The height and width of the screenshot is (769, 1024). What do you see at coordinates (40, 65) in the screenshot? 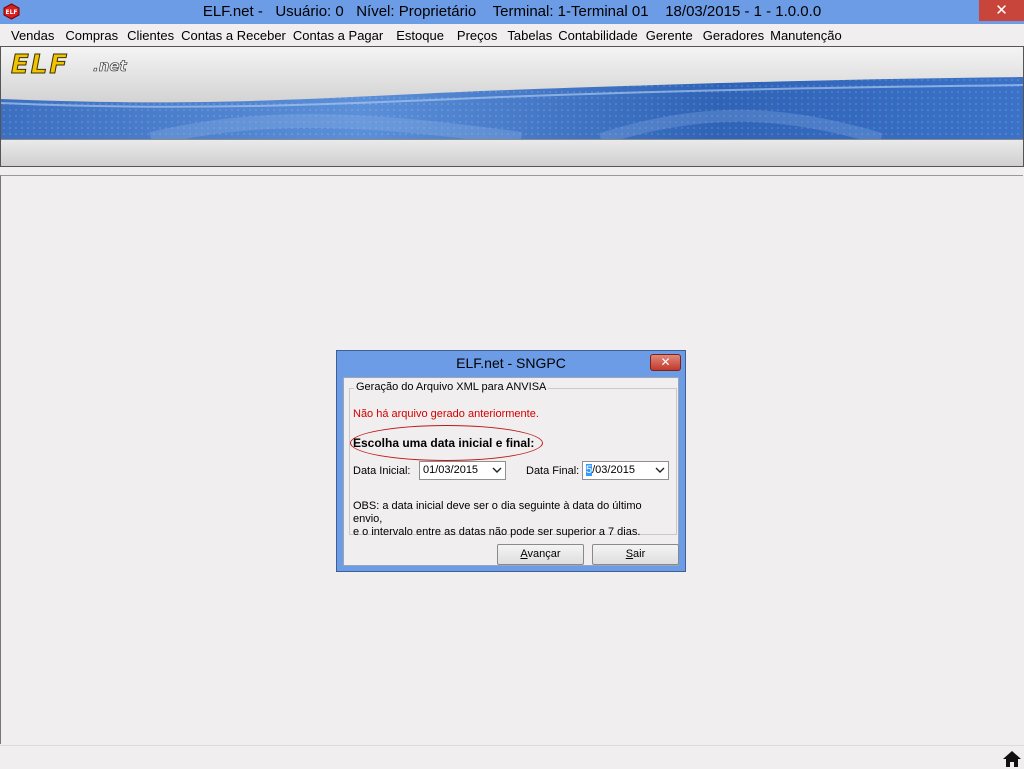
I see `elf-logo: ELF` at bounding box center [40, 65].